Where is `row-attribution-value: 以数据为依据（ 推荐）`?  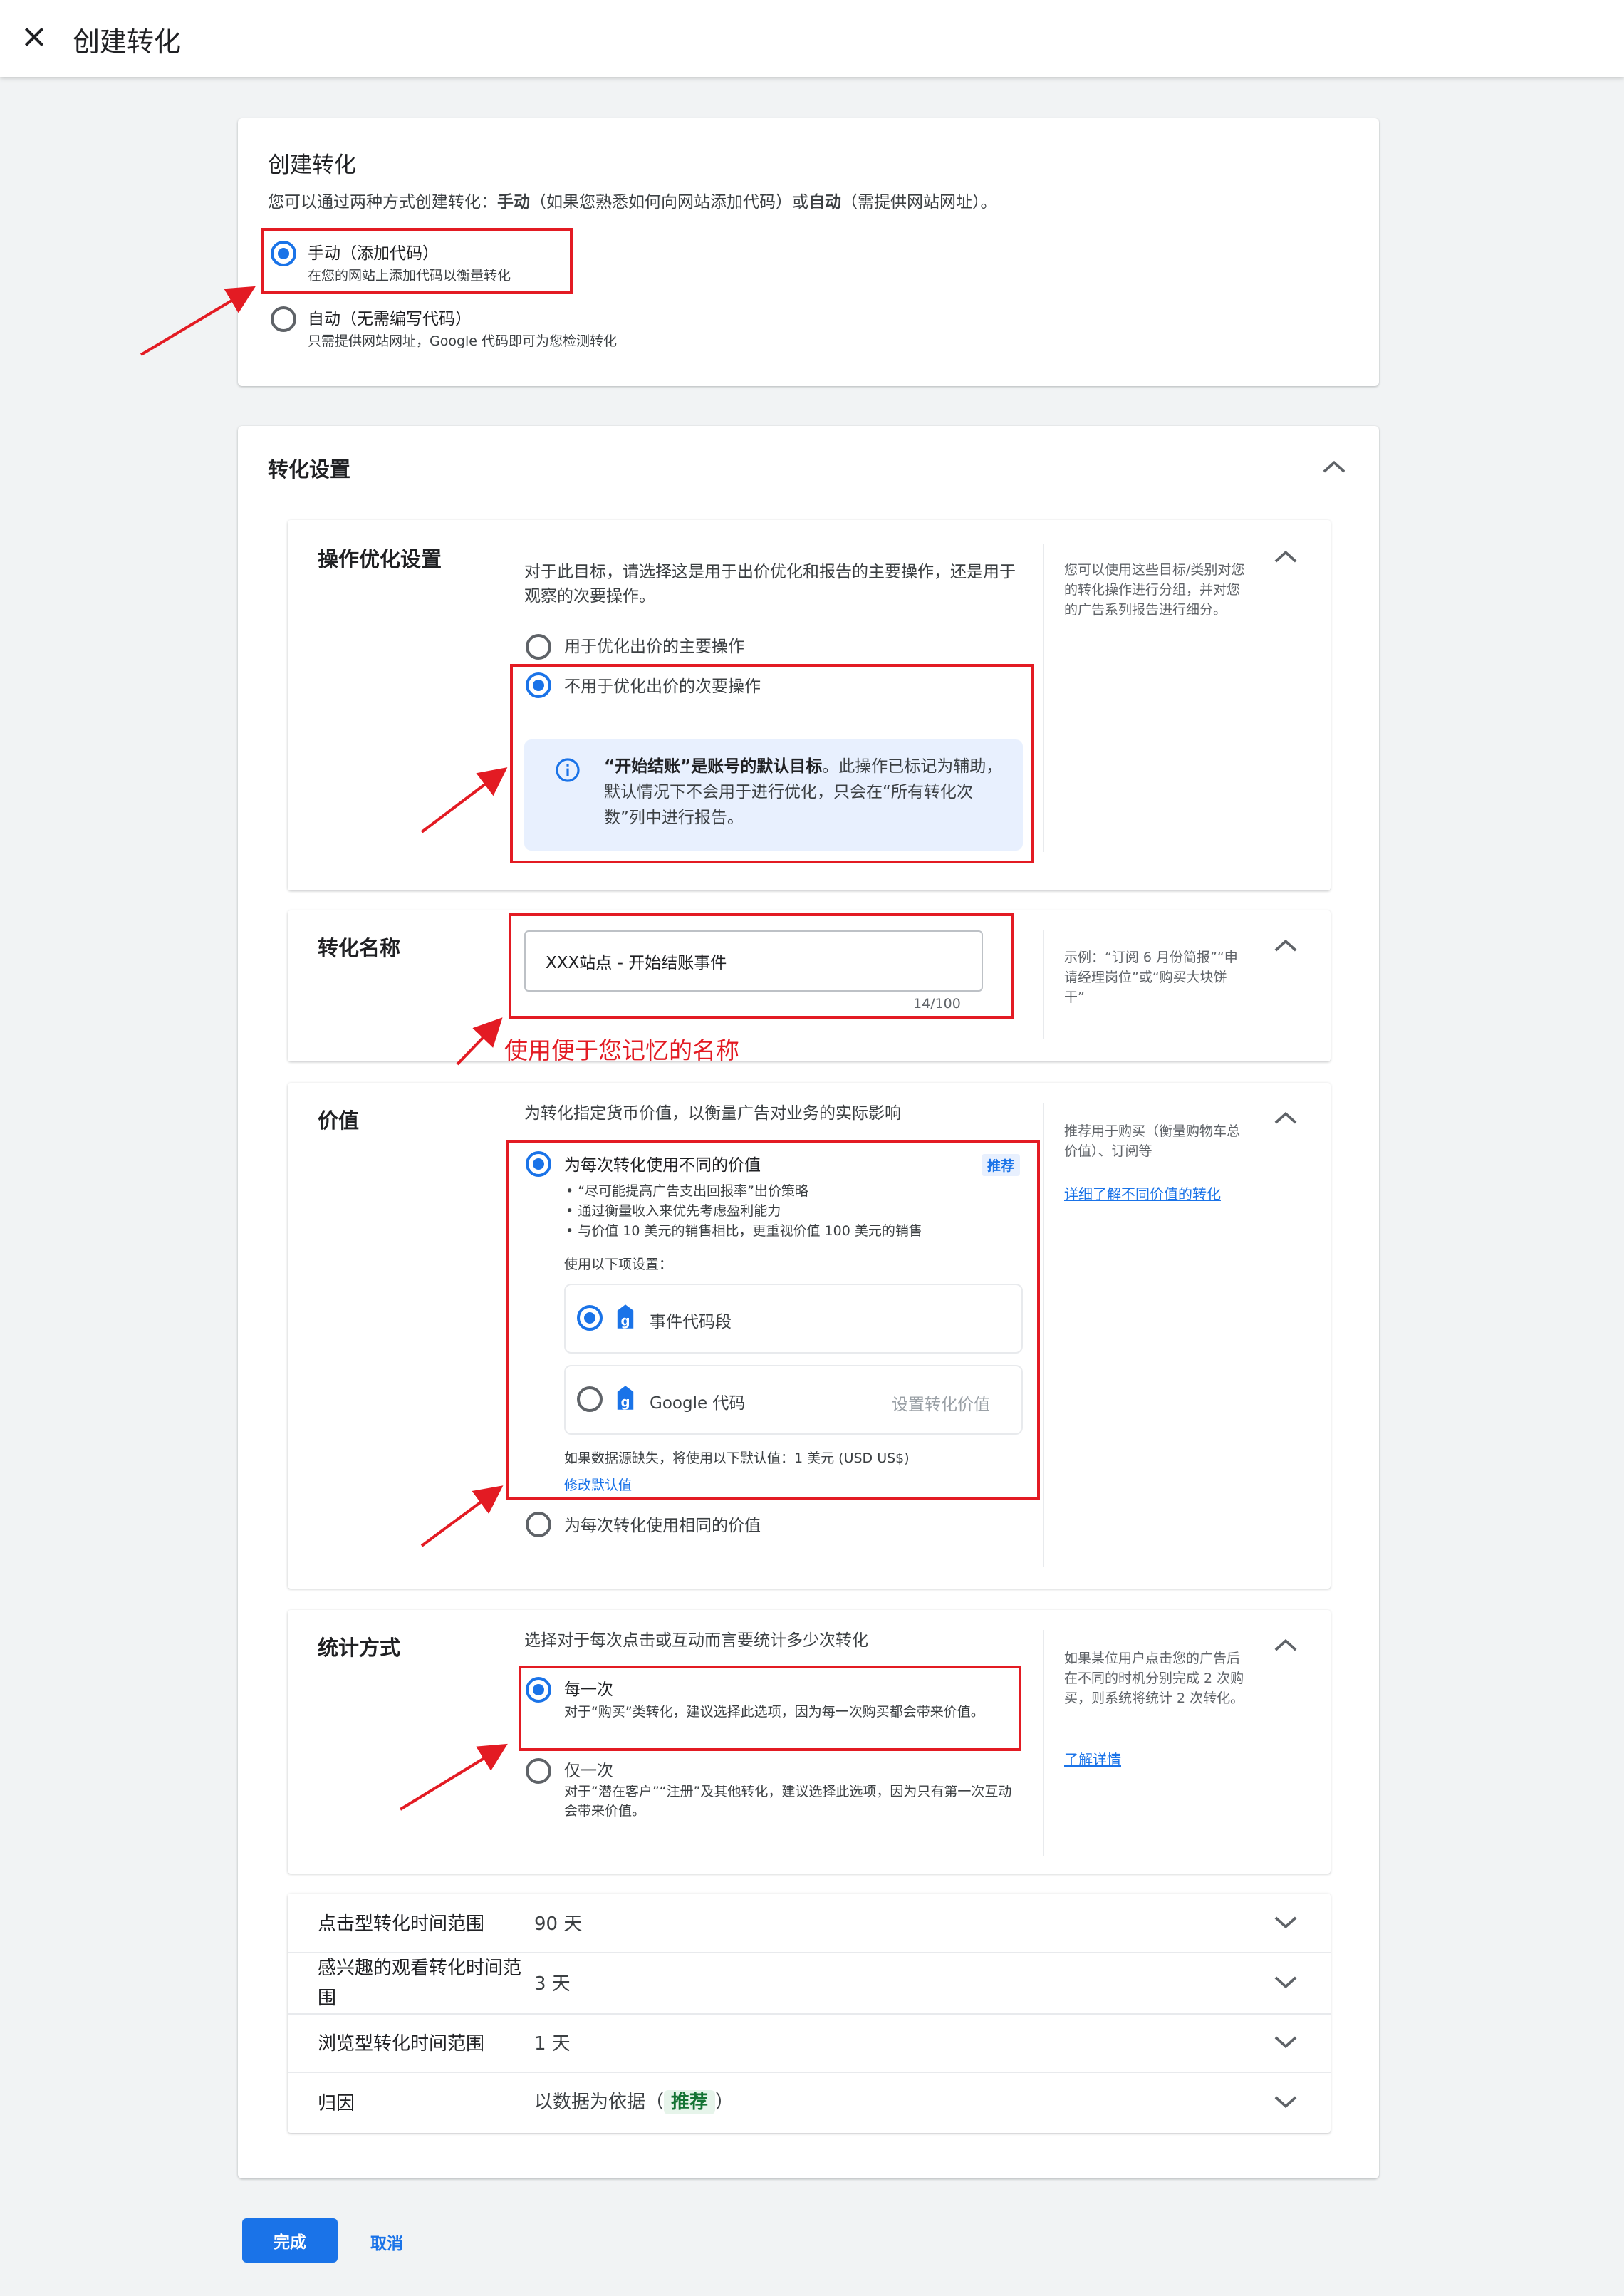 row-attribution-value: 以数据为依据（ 推荐） is located at coordinates (634, 2102).